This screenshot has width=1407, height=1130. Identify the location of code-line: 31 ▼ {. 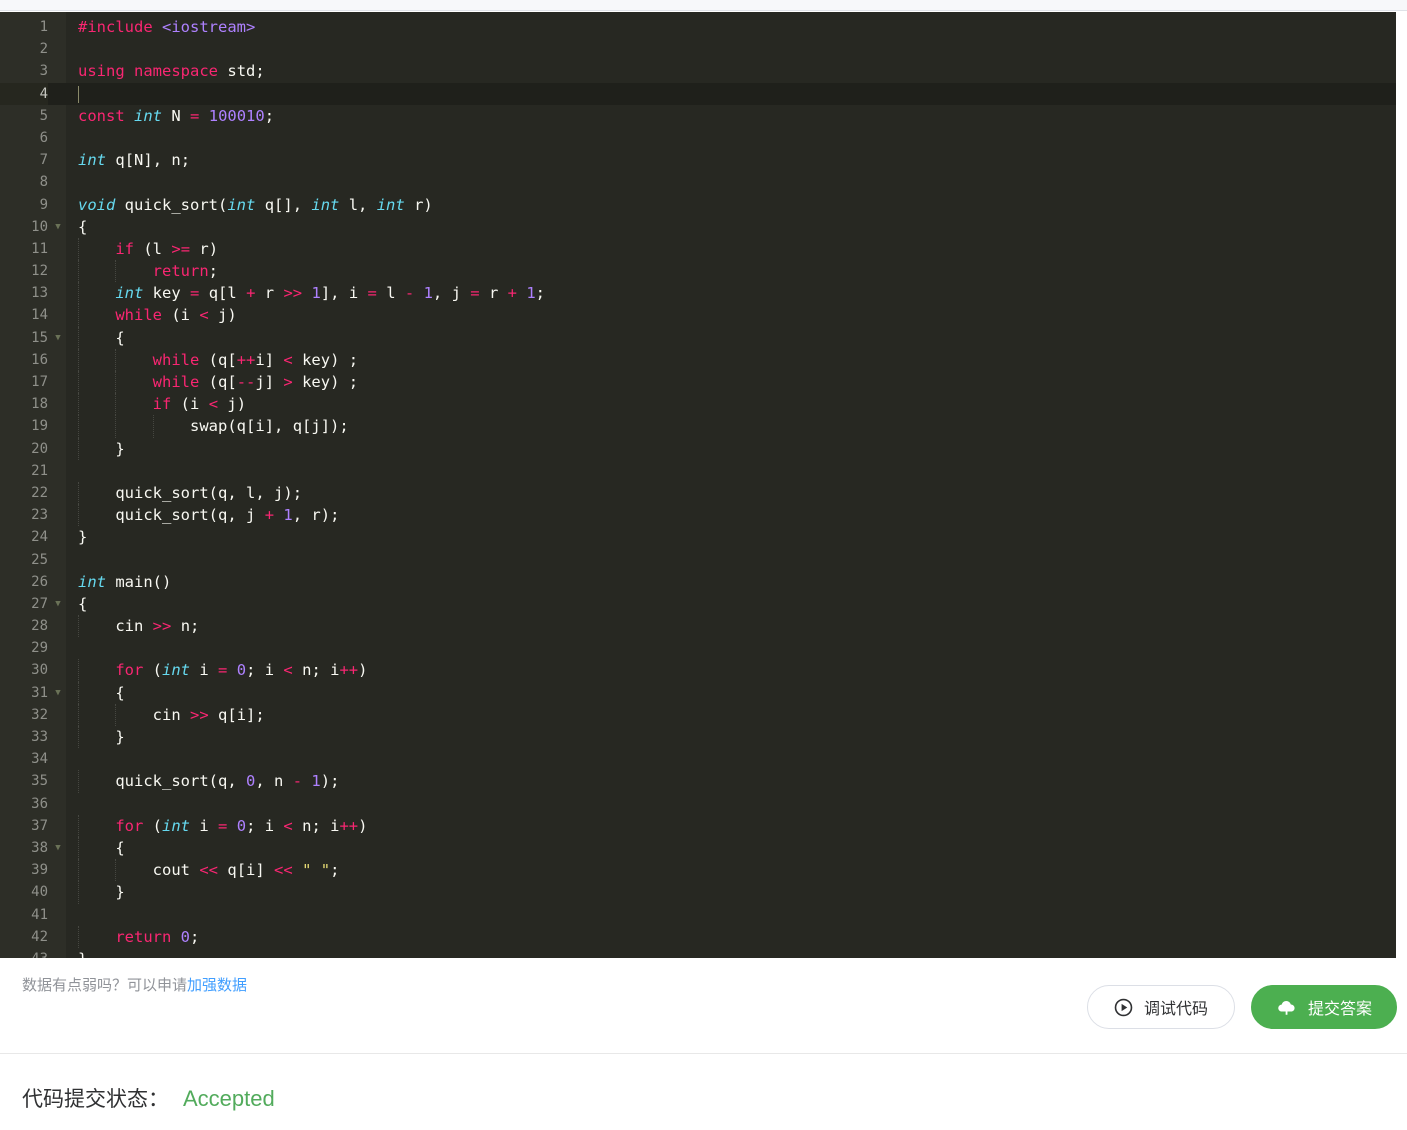
(698, 692).